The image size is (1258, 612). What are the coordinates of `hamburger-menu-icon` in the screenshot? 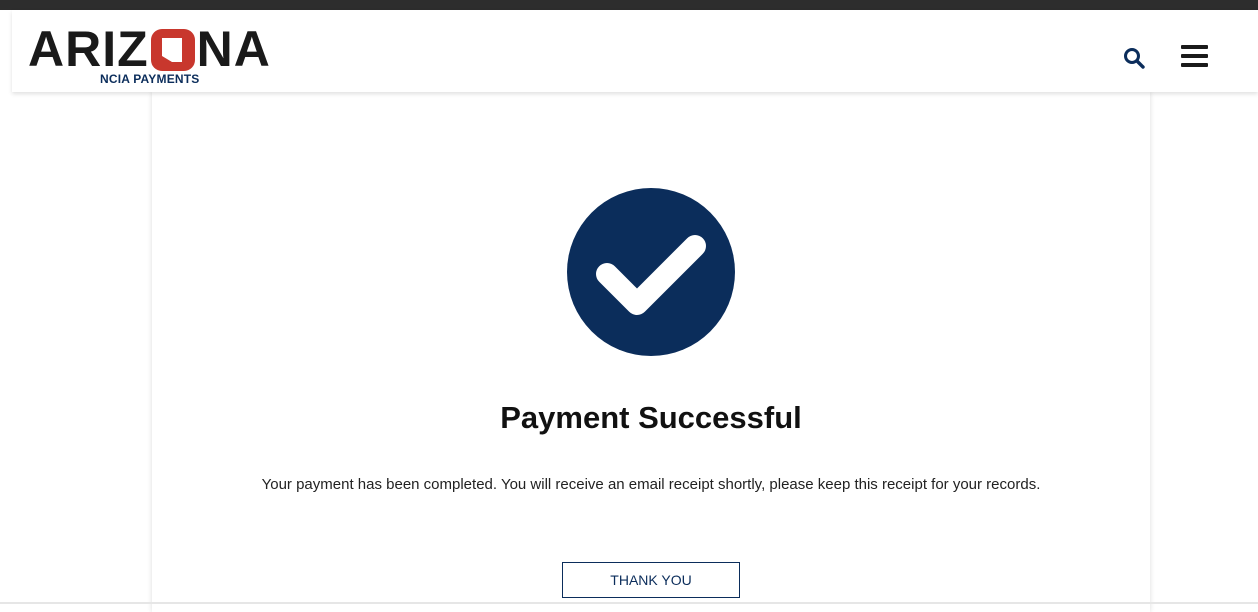 It's located at (1194, 56).